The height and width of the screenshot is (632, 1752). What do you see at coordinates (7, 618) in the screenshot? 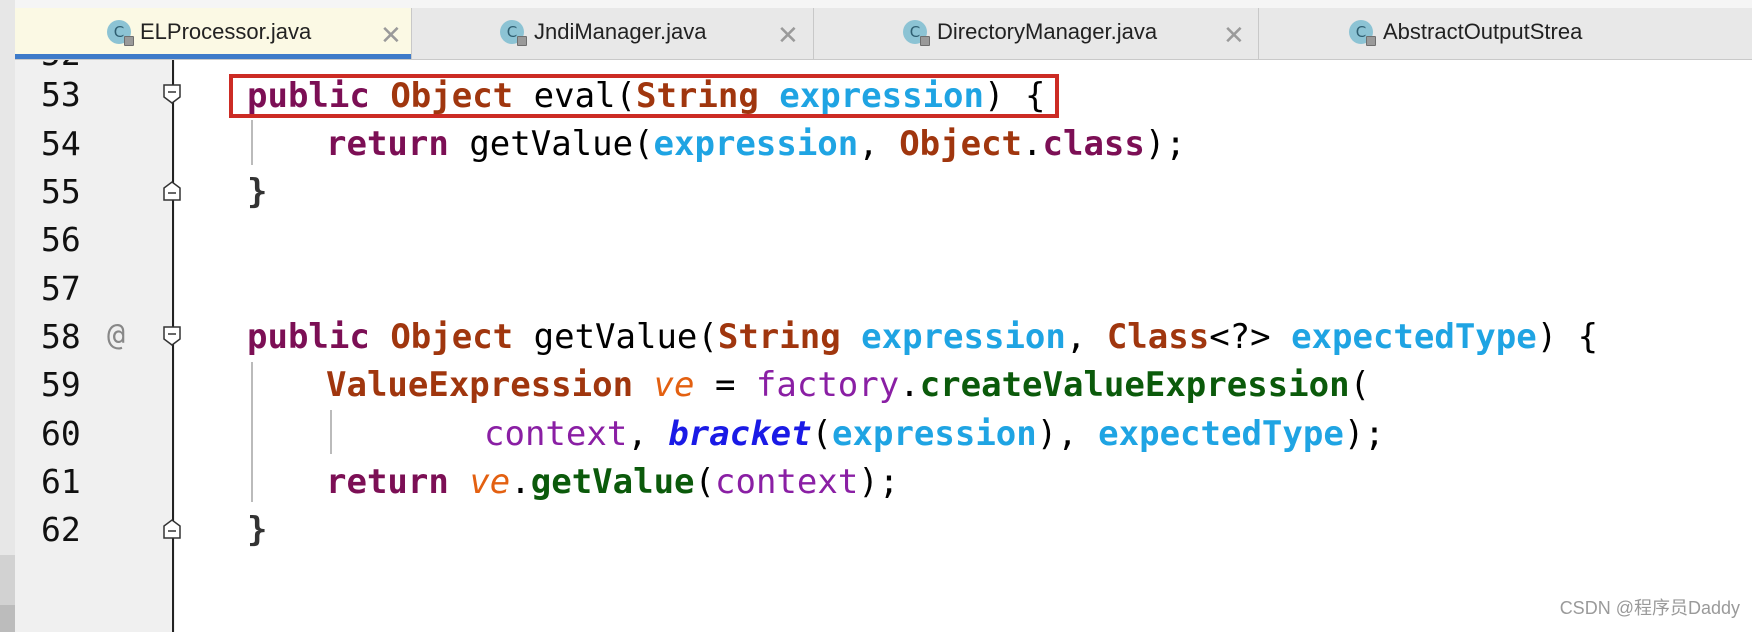
I see `tool-strip-handle` at bounding box center [7, 618].